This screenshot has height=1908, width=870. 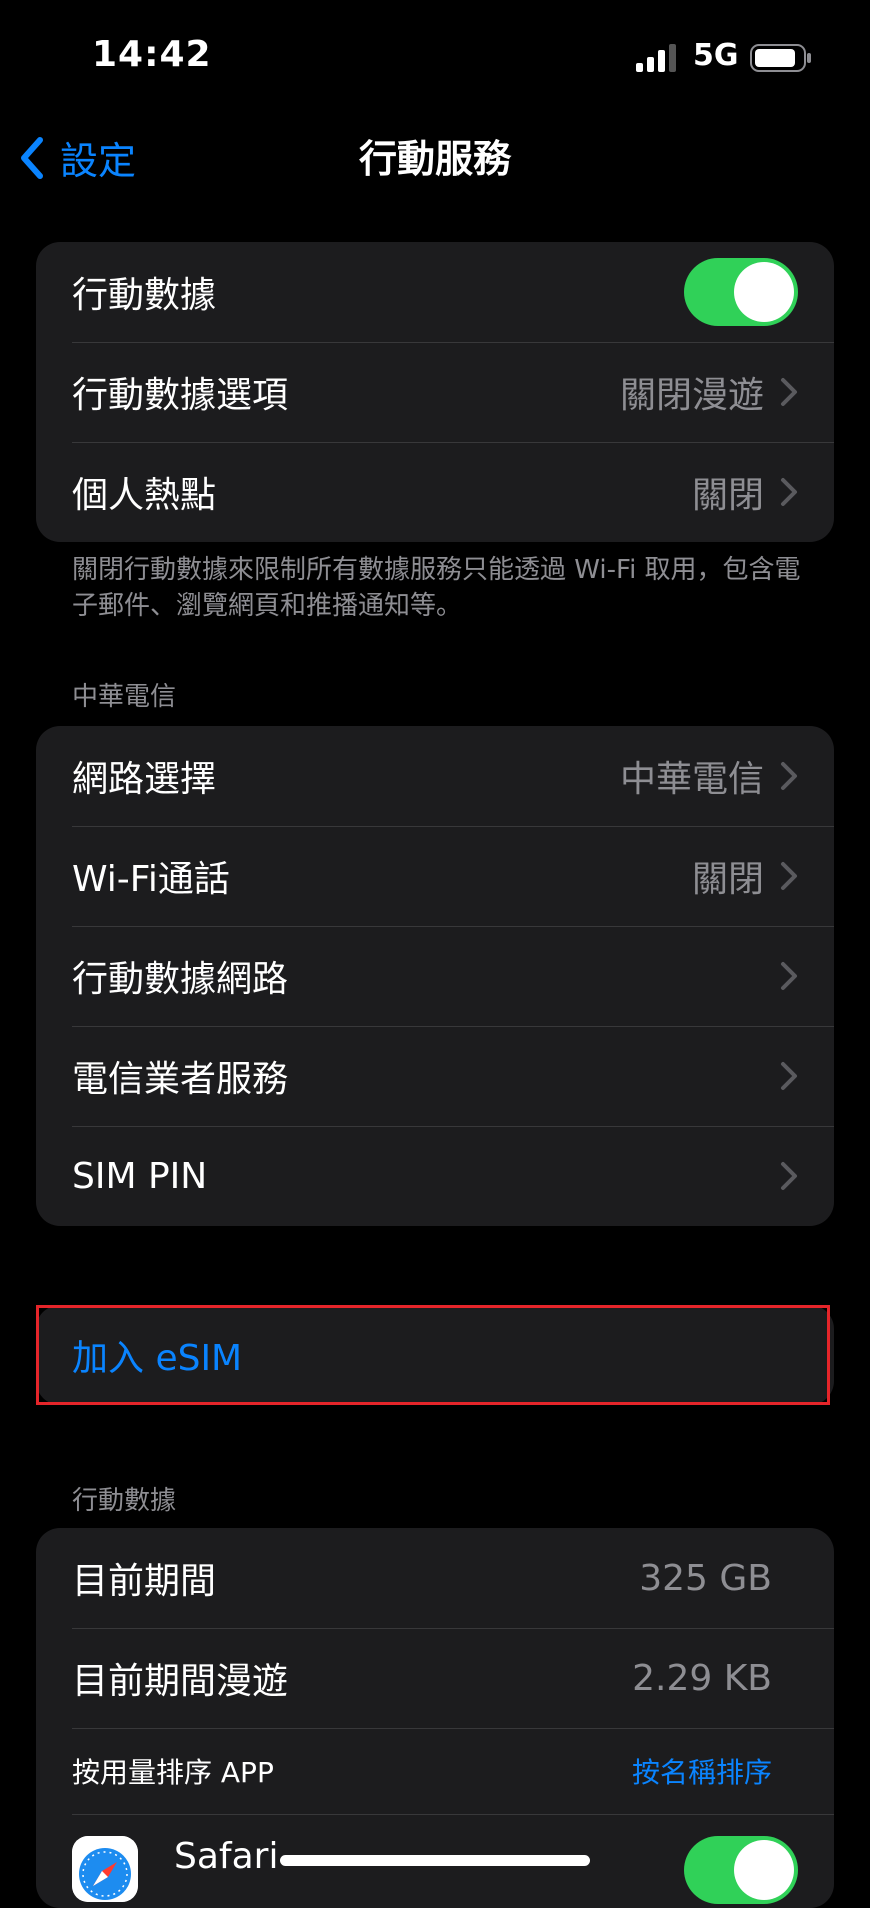 I want to click on safari-icon, so click(x=105, y=1869).